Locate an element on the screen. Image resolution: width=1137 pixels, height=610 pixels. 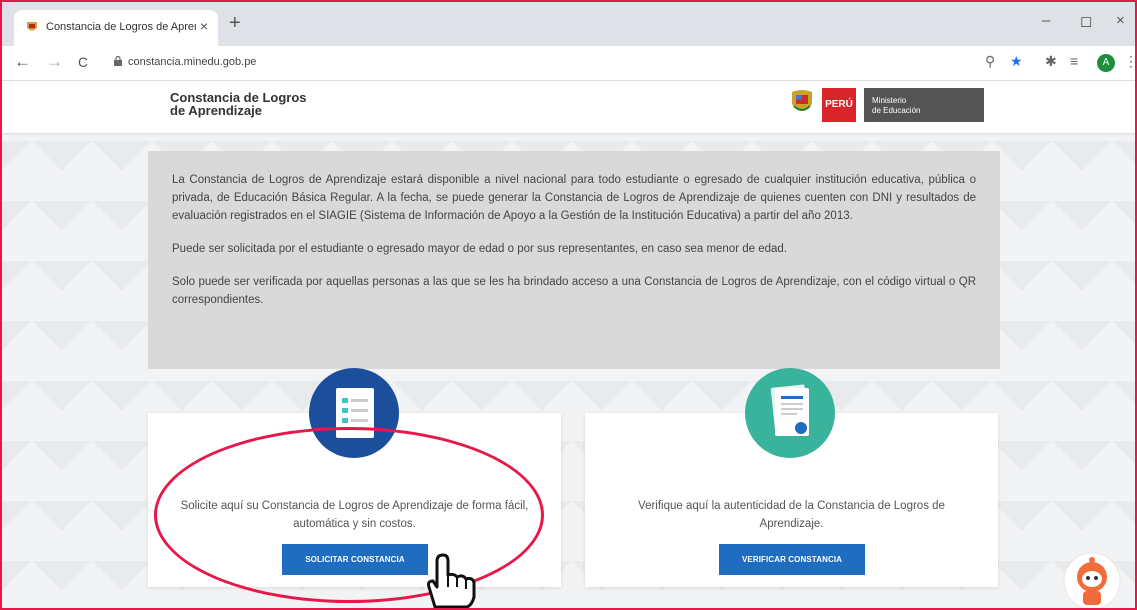
ministerio-logo: Ministerio de Educación is located at coordinates (924, 105).